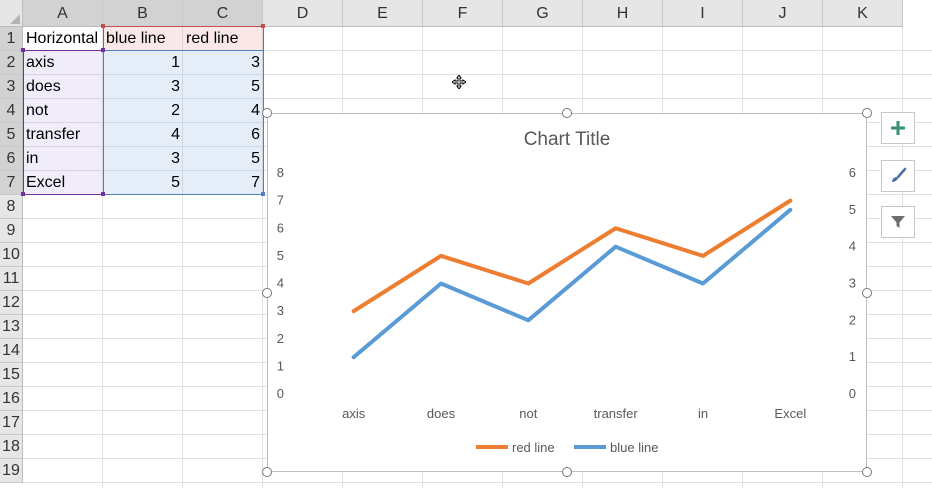 This screenshot has width=932, height=488. I want to click on cell-c4: 4, so click(223, 111).